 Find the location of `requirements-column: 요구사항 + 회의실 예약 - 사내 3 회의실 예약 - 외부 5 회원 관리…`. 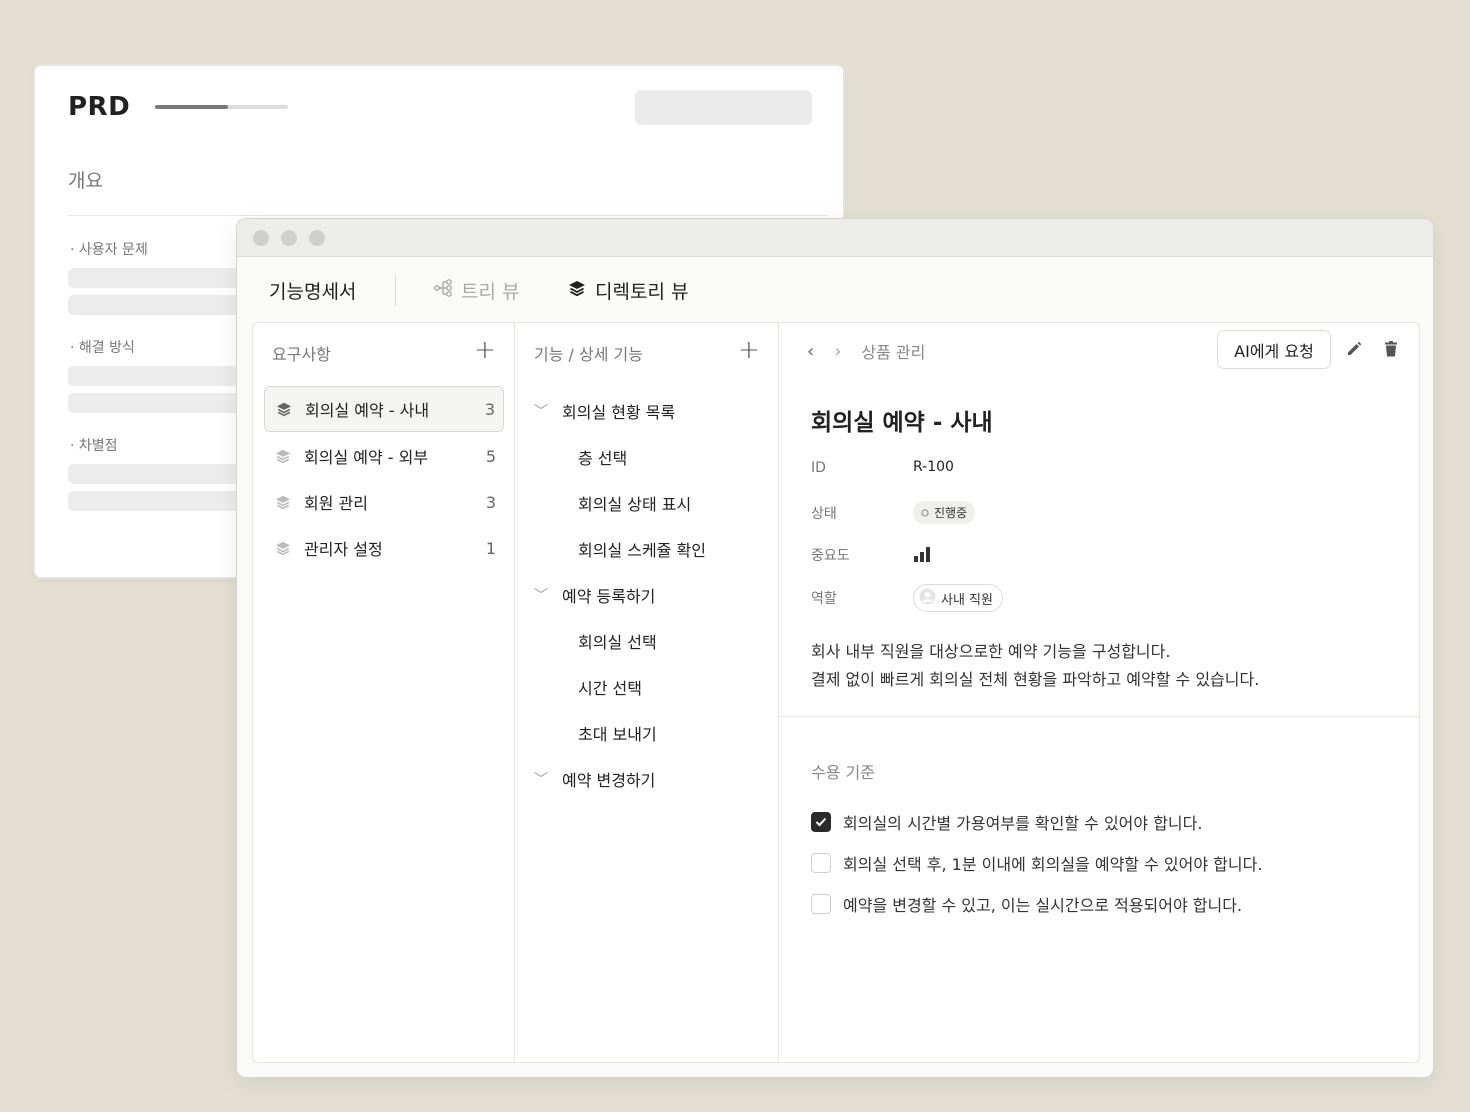

requirements-column: 요구사항 + 회의실 예약 - 사내 3 회의실 예약 - 외부 5 회원 관리… is located at coordinates (384, 692).